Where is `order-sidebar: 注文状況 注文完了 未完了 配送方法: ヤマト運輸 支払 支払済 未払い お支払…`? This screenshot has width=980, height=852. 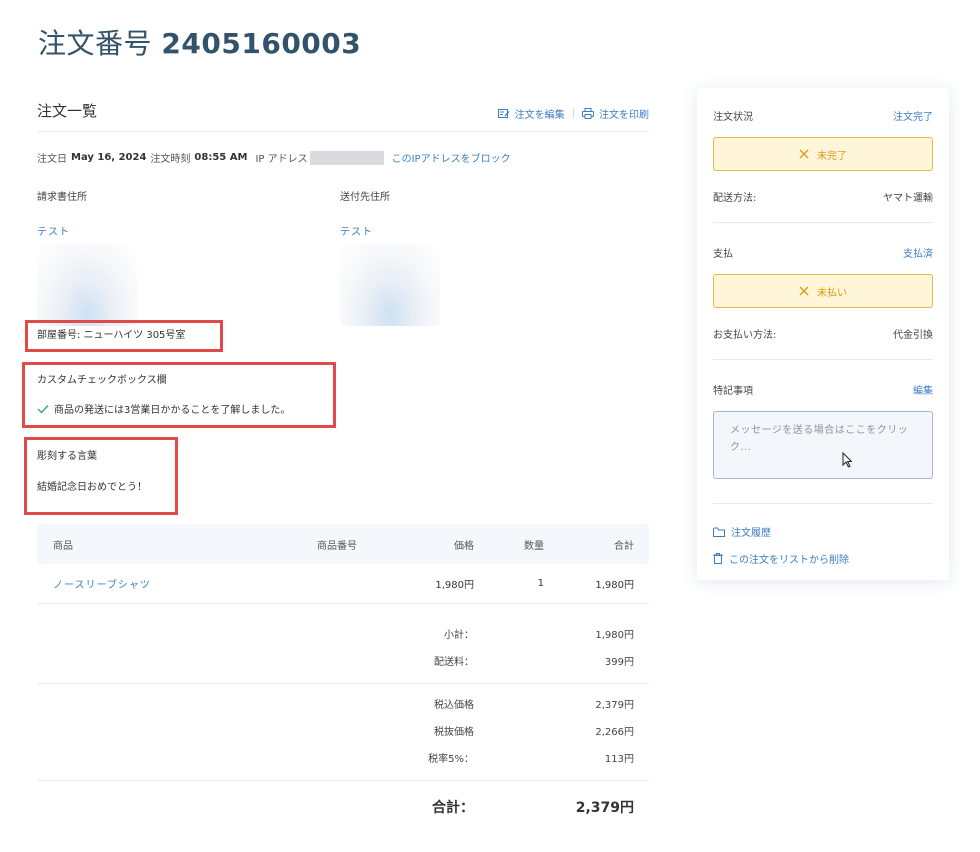
order-sidebar: 注文状況 注文完了 未完了 配送方法: ヤマト運輸 支払 支払済 未払い お支払… is located at coordinates (823, 334).